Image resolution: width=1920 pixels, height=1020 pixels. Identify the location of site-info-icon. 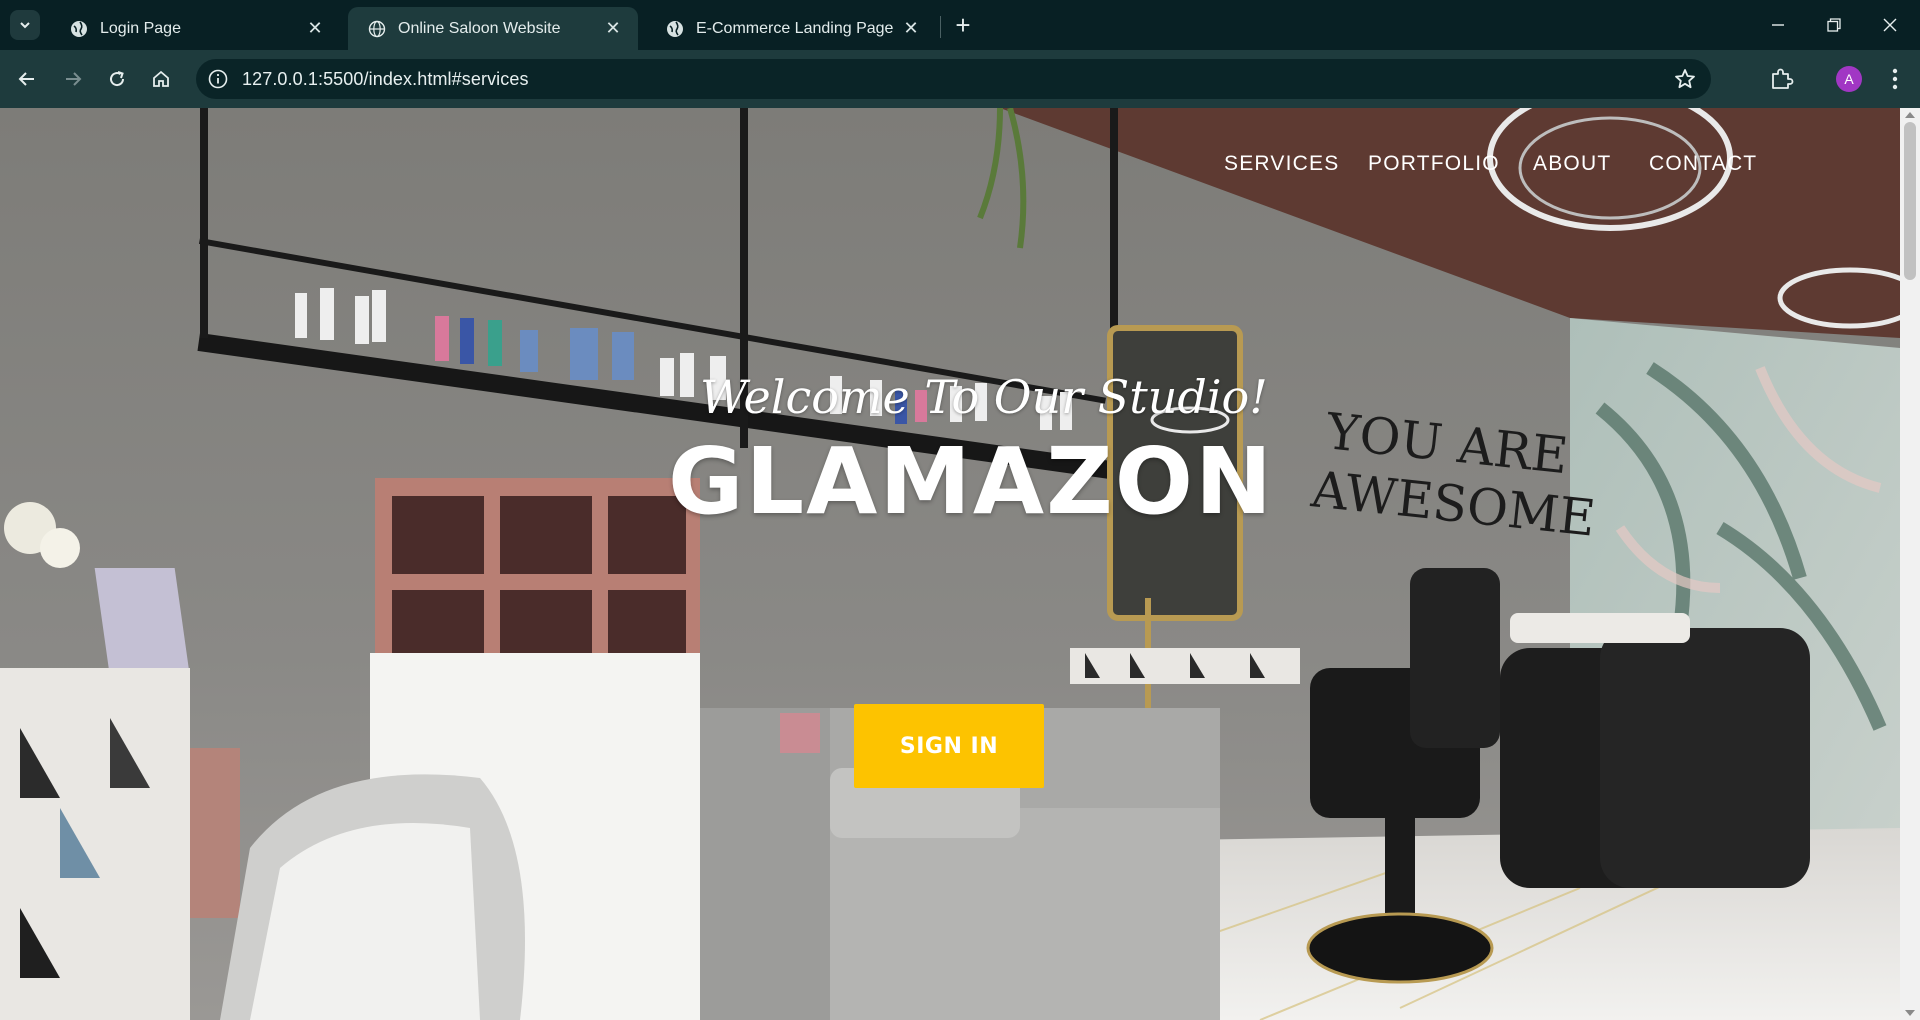
(218, 79).